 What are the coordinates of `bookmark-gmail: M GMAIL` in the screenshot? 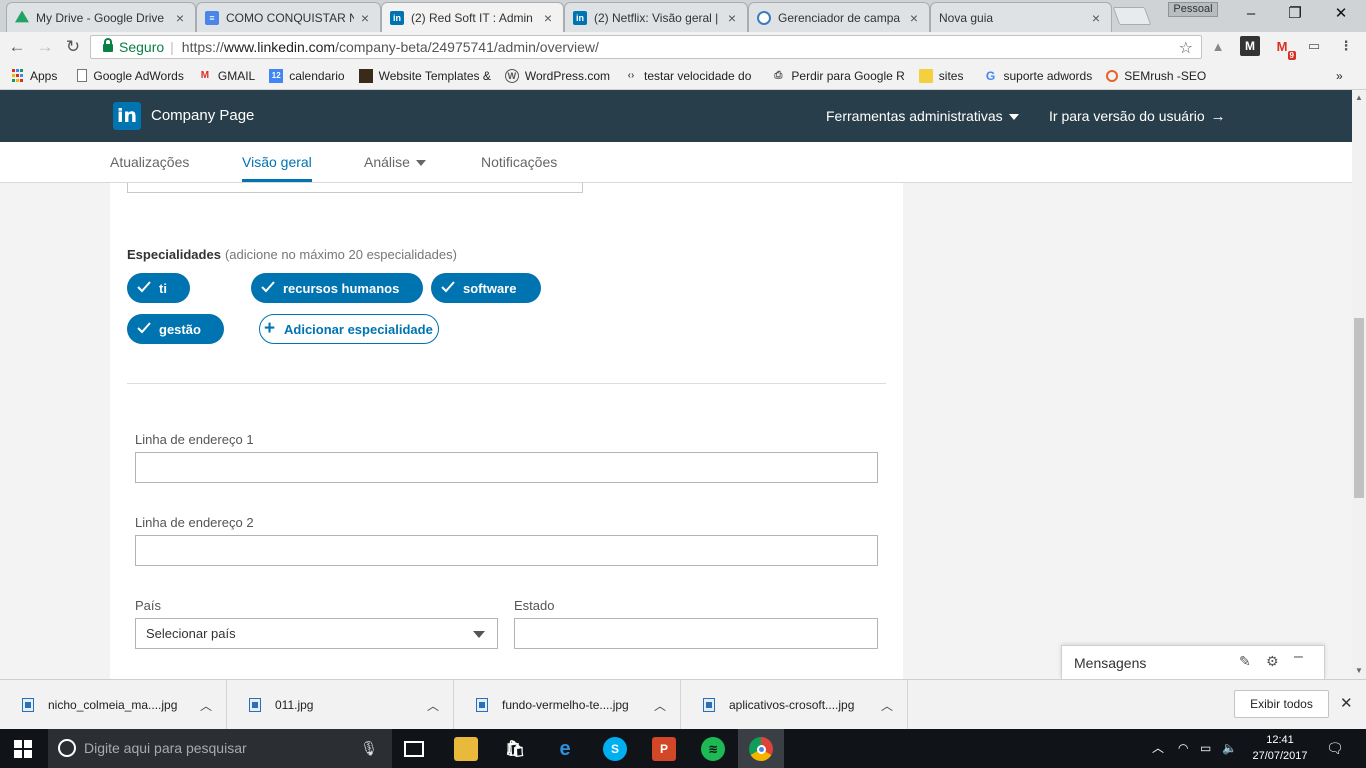 It's located at (227, 76).